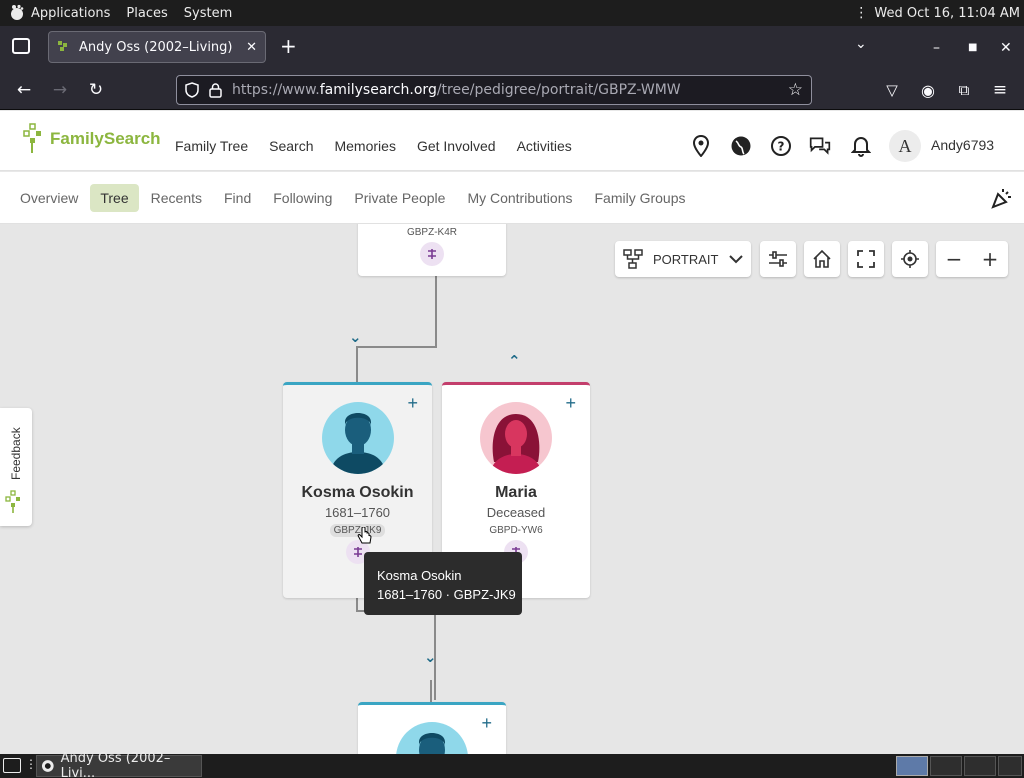  I want to click on browser-tab-active: Andy Oss (2002–Living) • Sil ✕, so click(157, 47).